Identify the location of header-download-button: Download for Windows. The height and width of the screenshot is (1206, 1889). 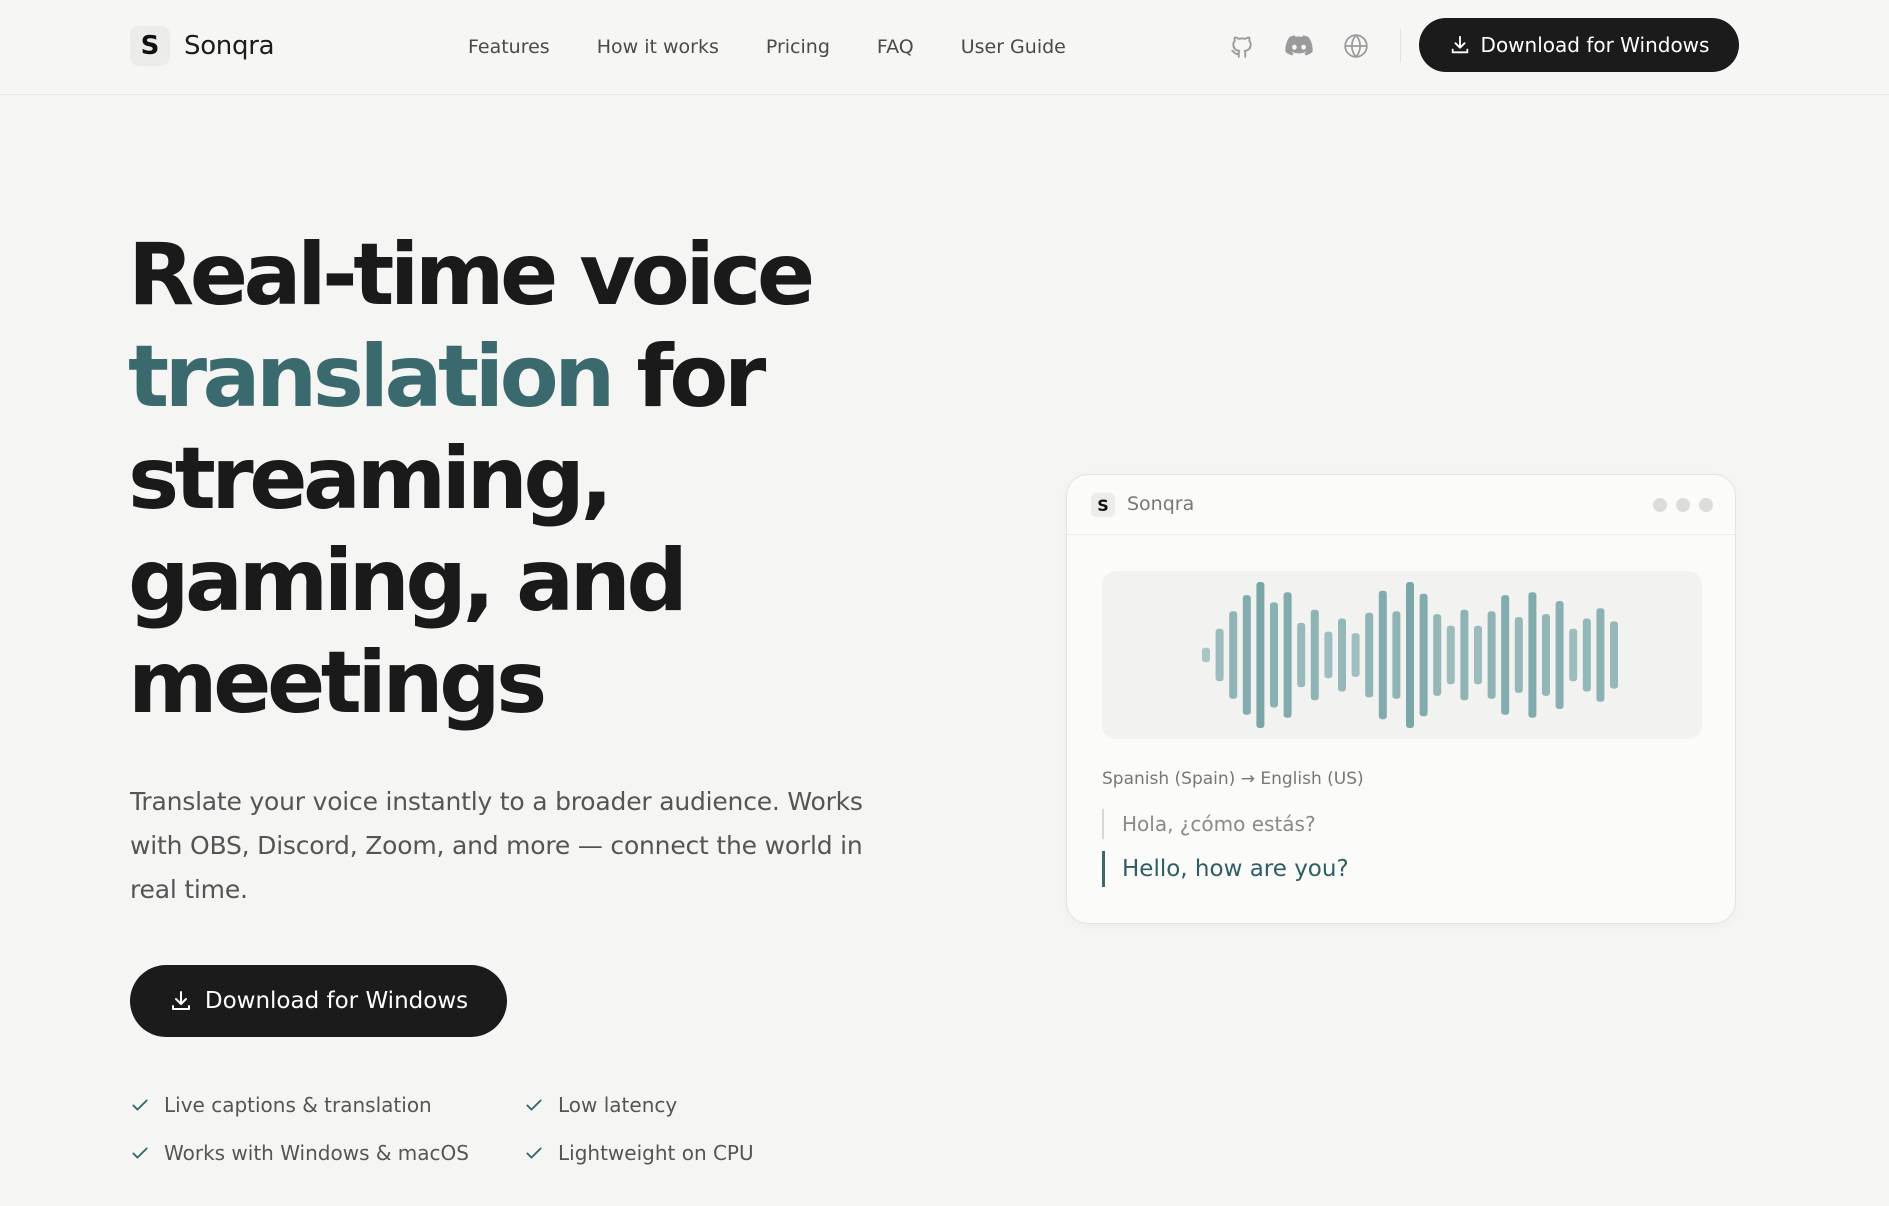
(1579, 45).